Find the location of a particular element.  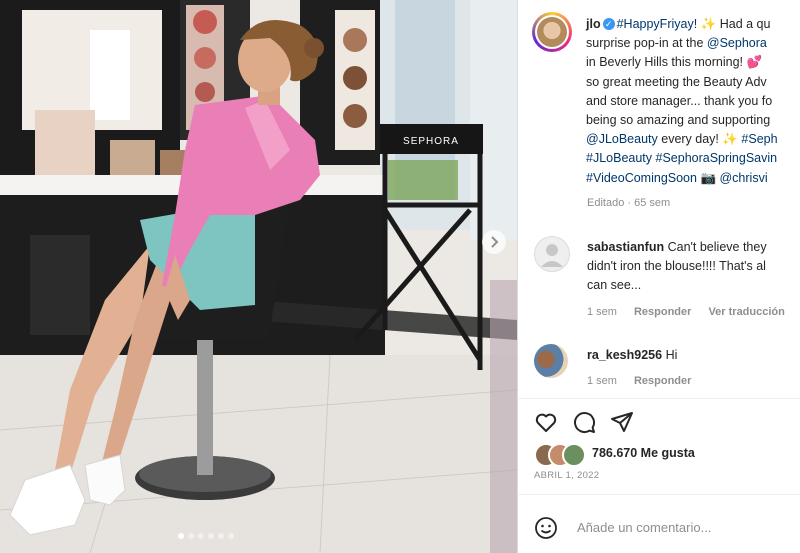

caption-line: every day! ✨ is located at coordinates (699, 139).